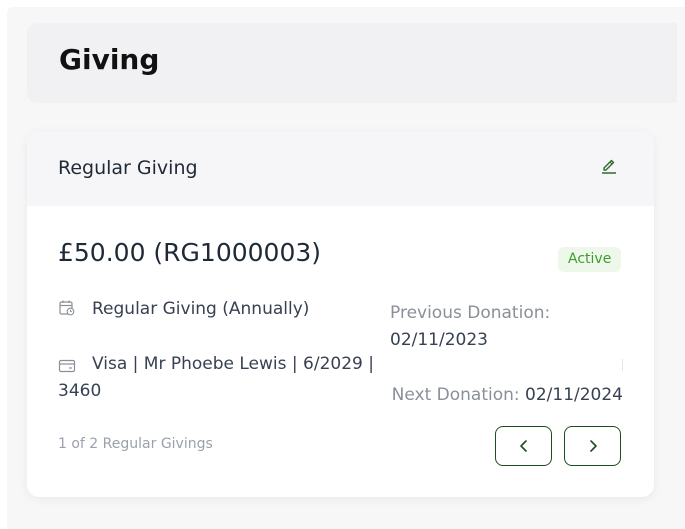  What do you see at coordinates (201, 309) in the screenshot?
I see `frequency-text: Regular Giving (Annually)` at bounding box center [201, 309].